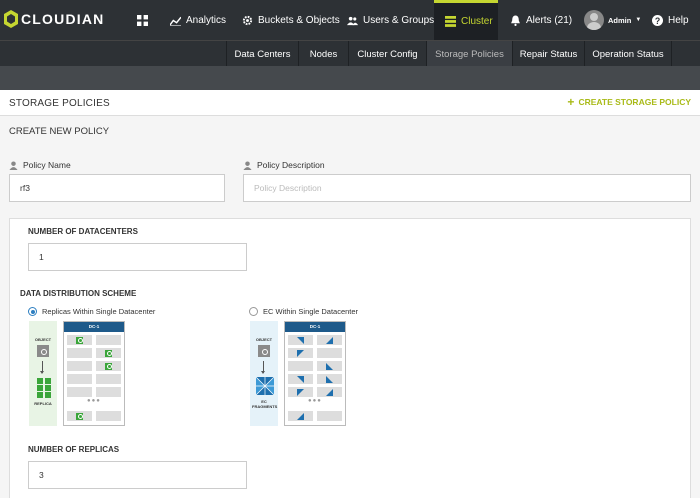 This screenshot has width=700, height=498. Describe the element at coordinates (638, 20) in the screenshot. I see `chevron-down-icon: ▼` at that location.